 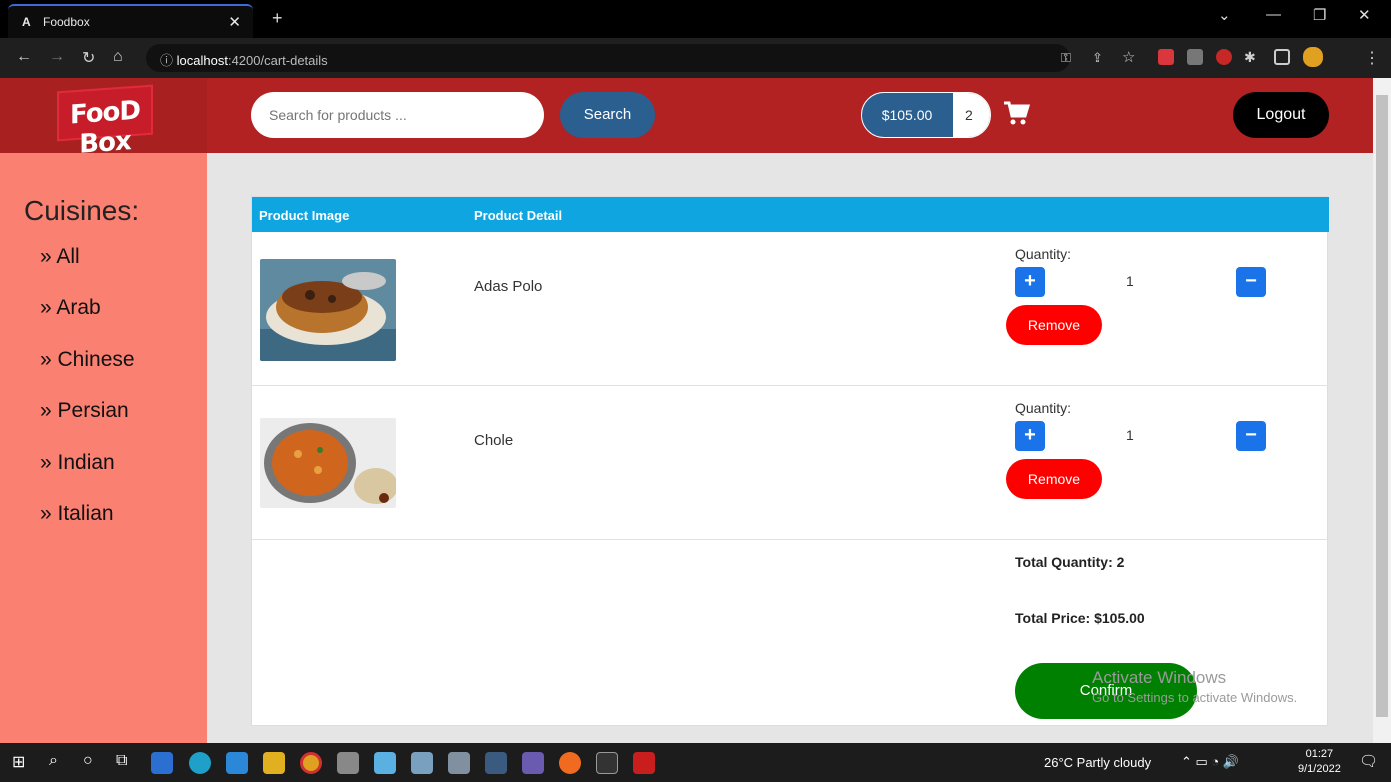 I want to click on activate-windows-subtext: Go to Settings to activate Windows., so click(x=1195, y=697).